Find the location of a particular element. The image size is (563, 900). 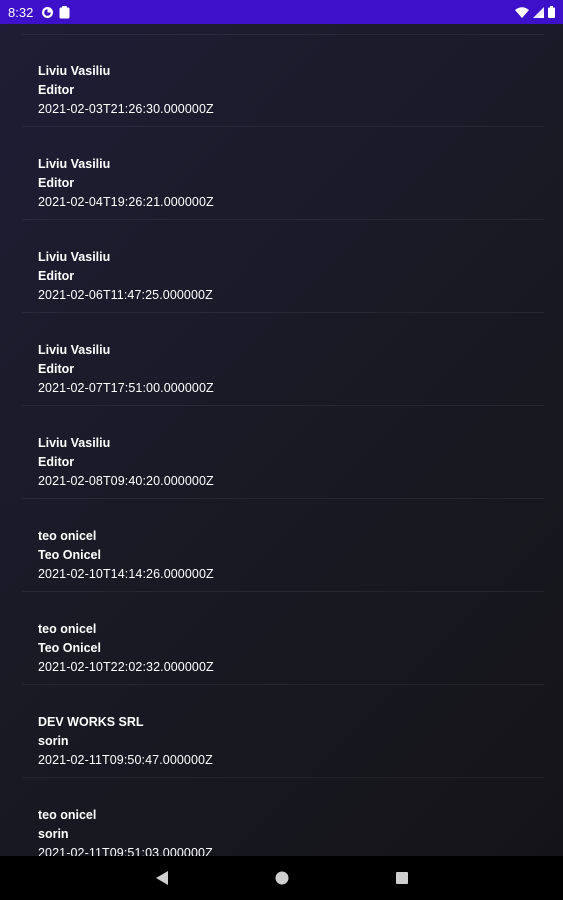

status-left-icons is located at coordinates (55, 12).